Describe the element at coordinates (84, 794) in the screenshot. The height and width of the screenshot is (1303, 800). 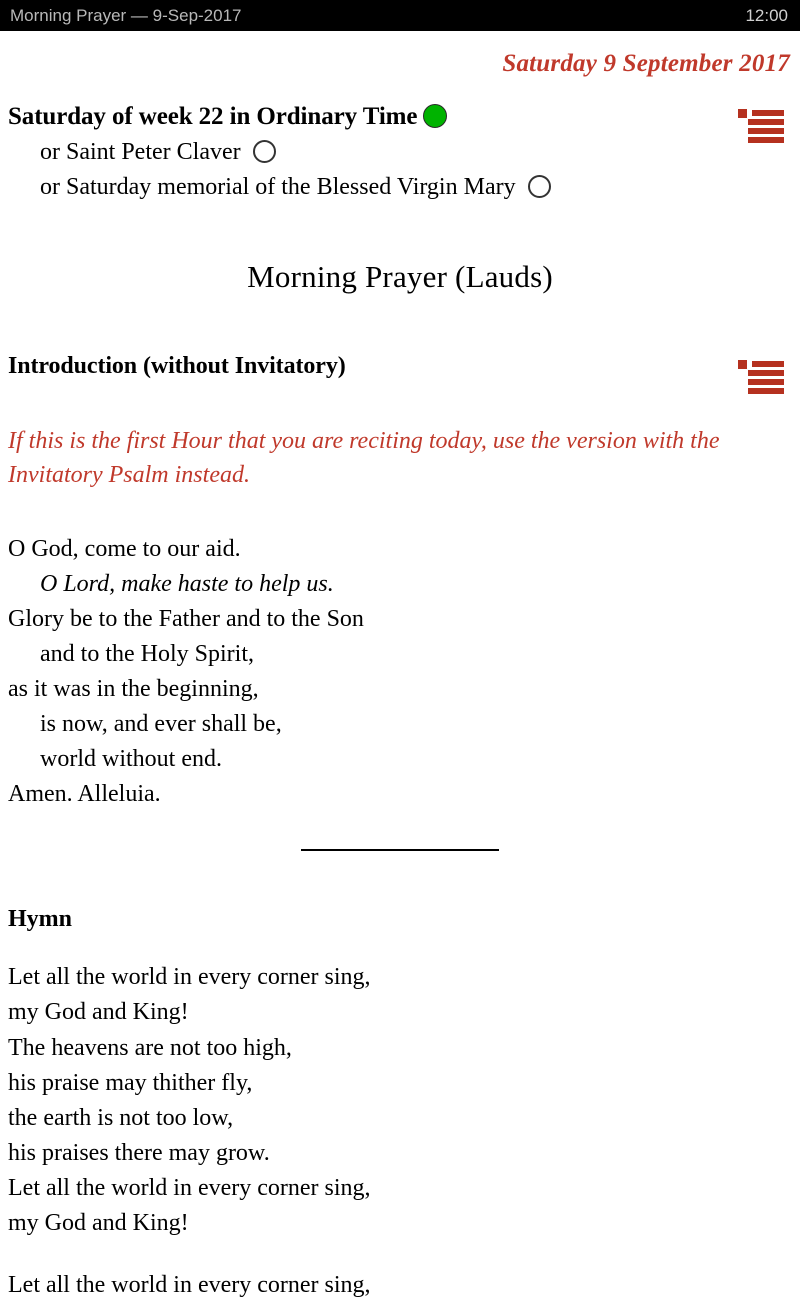
I see `verse-line: Amen. Alleluia.` at that location.